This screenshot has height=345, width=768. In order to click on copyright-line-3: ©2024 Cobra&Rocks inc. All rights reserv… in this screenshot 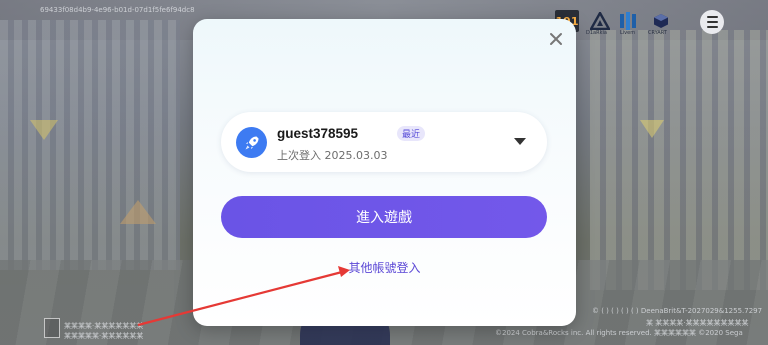, I will do `click(619, 333)`.